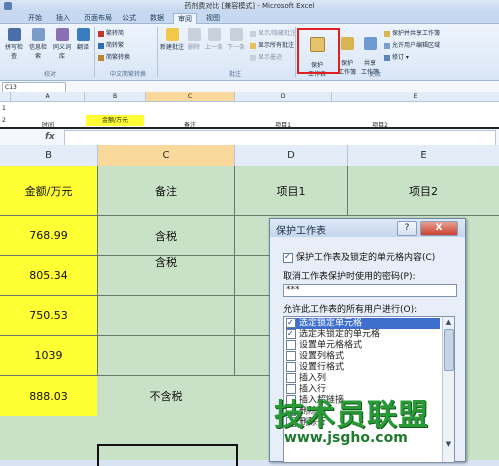  Describe the element at coordinates (347, 43) in the screenshot. I see `protect-workbook-icon` at that location.